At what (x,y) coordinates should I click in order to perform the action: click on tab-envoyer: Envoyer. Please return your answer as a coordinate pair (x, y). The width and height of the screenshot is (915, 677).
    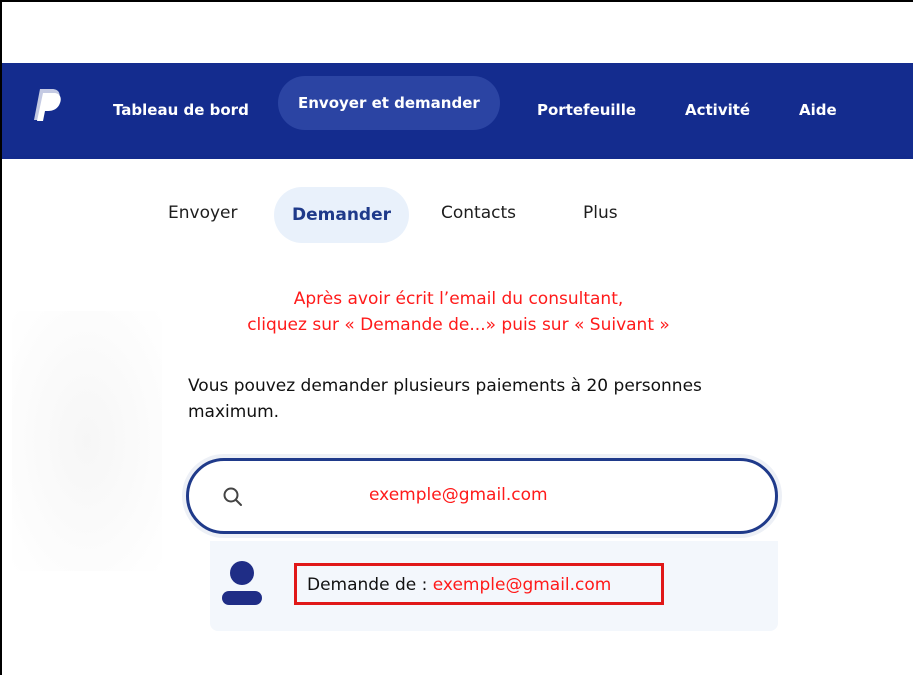
    Looking at the image, I should click on (203, 213).